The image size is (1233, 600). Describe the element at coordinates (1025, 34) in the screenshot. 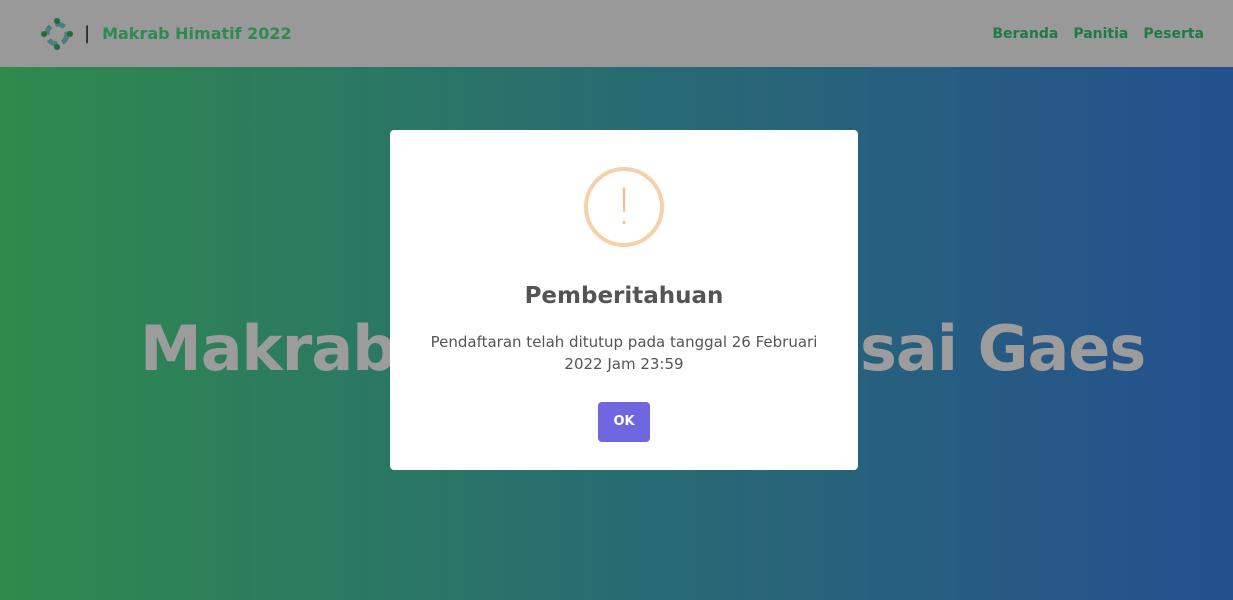

I see `nav-link-beranda: Beranda` at that location.